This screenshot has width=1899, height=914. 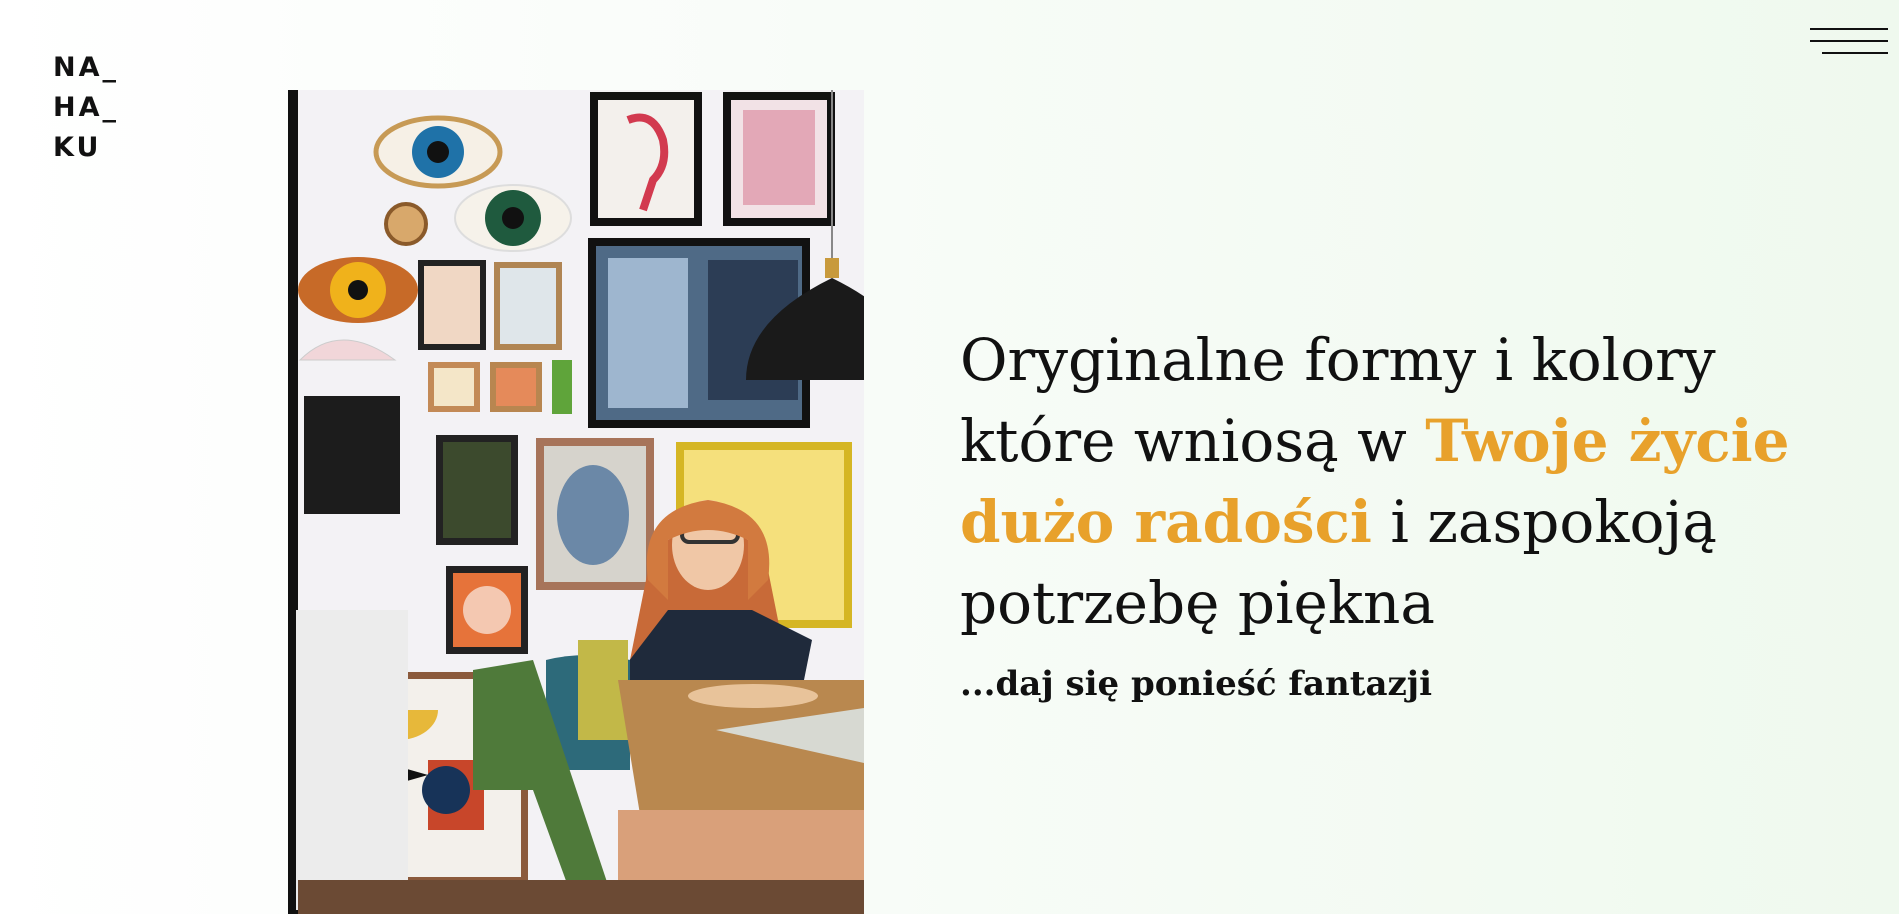 What do you see at coordinates (1544, 522) in the screenshot?
I see `headline-line-3b: i zaspokoją` at bounding box center [1544, 522].